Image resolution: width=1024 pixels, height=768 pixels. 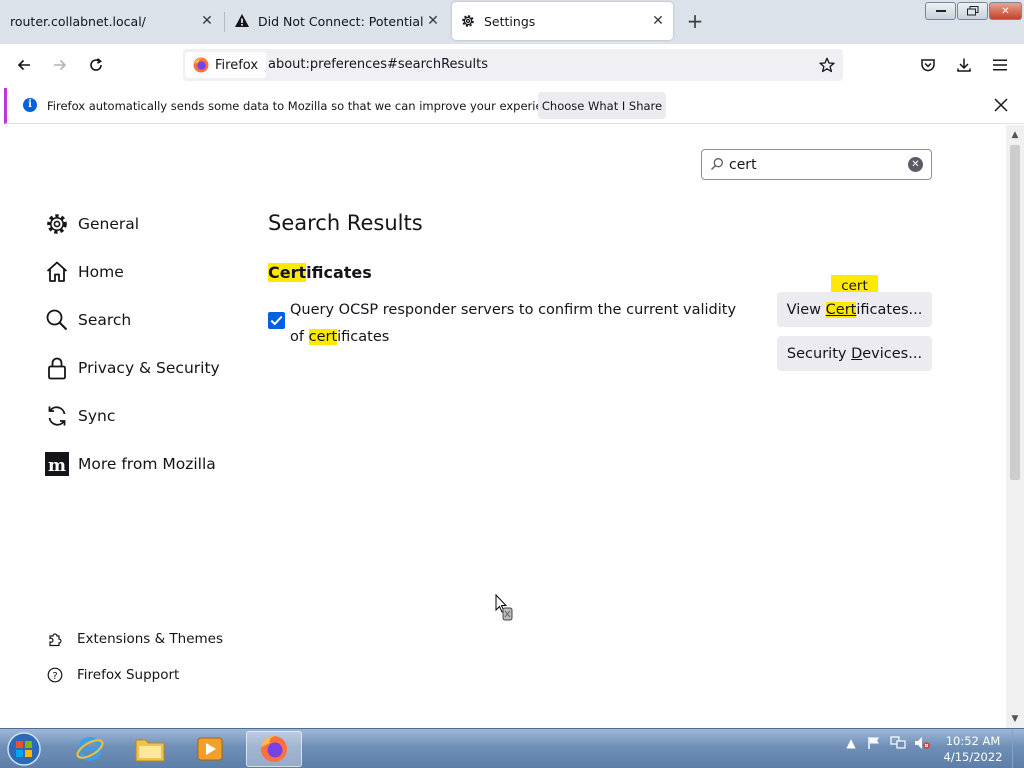 What do you see at coordinates (150, 749) in the screenshot?
I see `file-explorer-icon` at bounding box center [150, 749].